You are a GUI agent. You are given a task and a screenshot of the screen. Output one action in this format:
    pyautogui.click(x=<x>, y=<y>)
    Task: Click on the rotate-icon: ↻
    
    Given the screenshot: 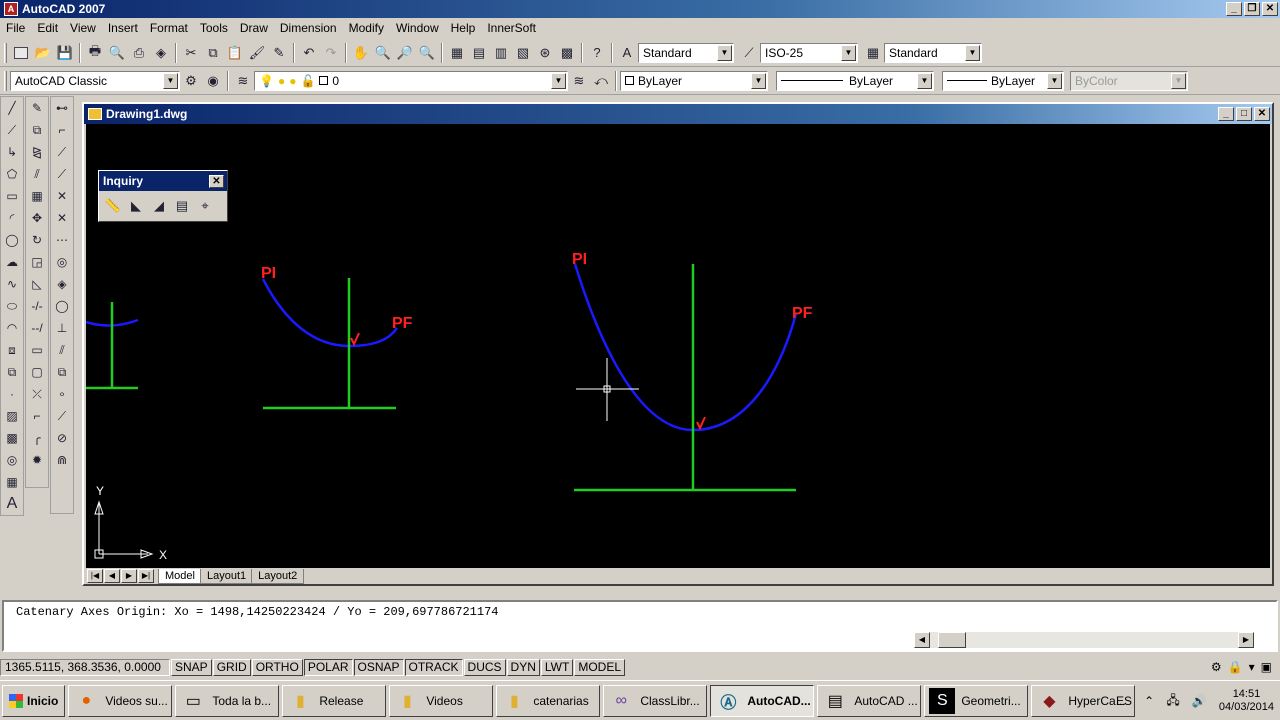 What is the action you would take?
    pyautogui.click(x=37, y=240)
    